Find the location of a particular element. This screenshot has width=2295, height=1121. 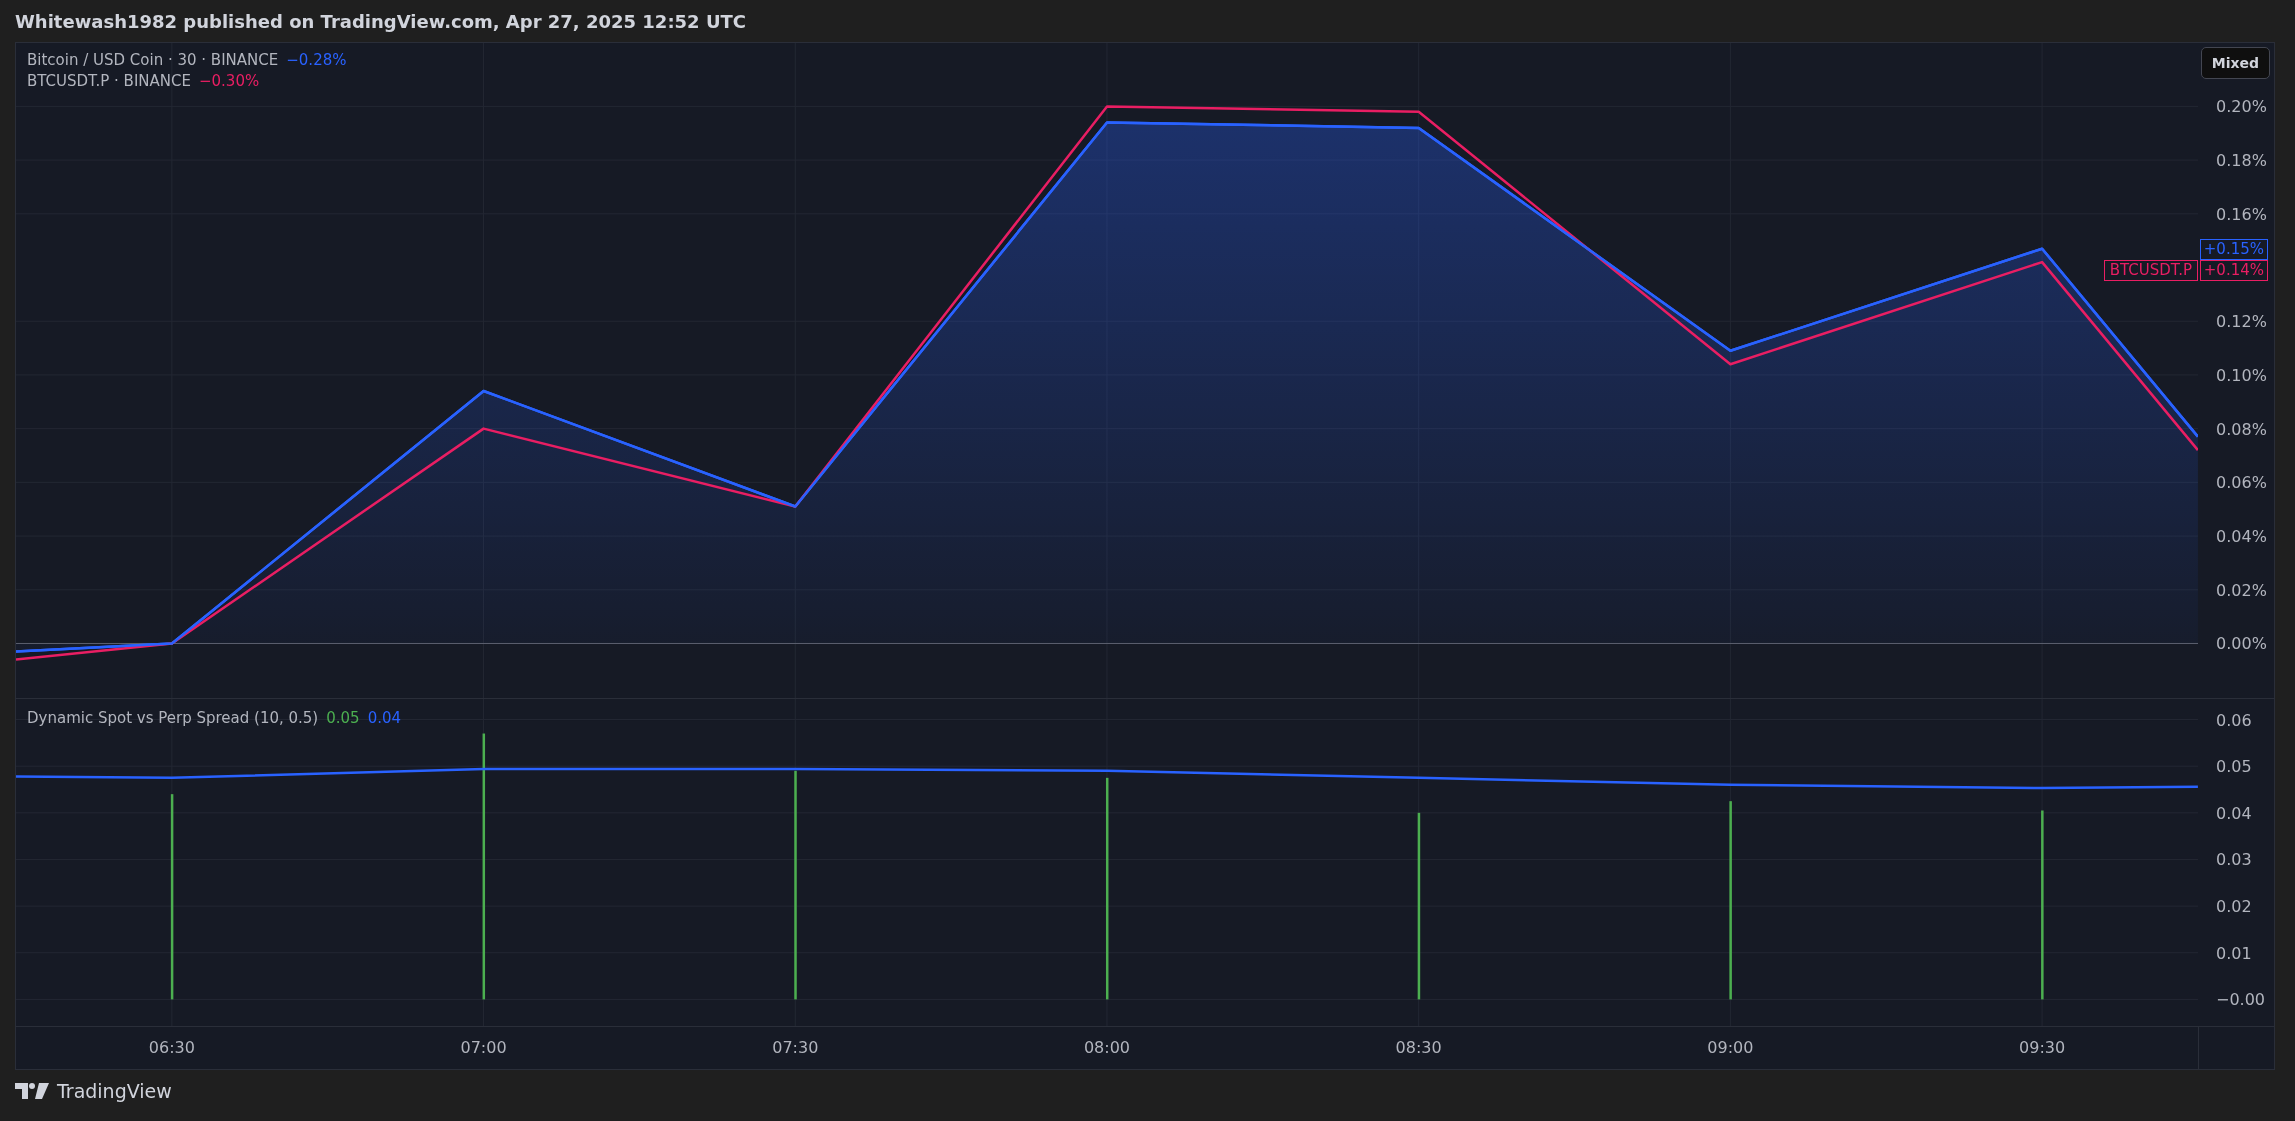

scale-mode-button: Mixed is located at coordinates (2235, 63).